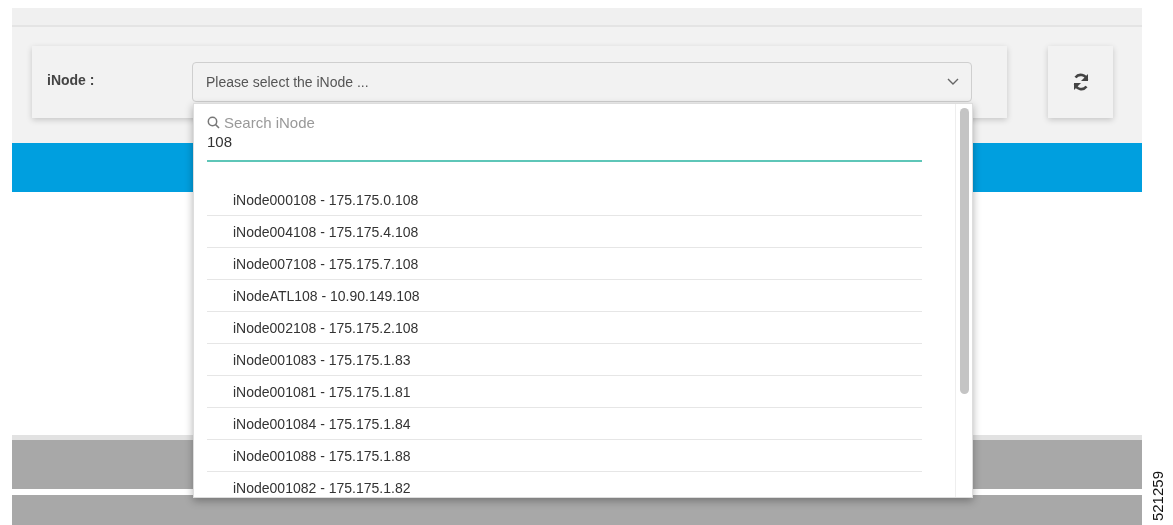 The width and height of the screenshot is (1173, 525). Describe the element at coordinates (964, 251) in the screenshot. I see `scrollbar-thumb` at that location.